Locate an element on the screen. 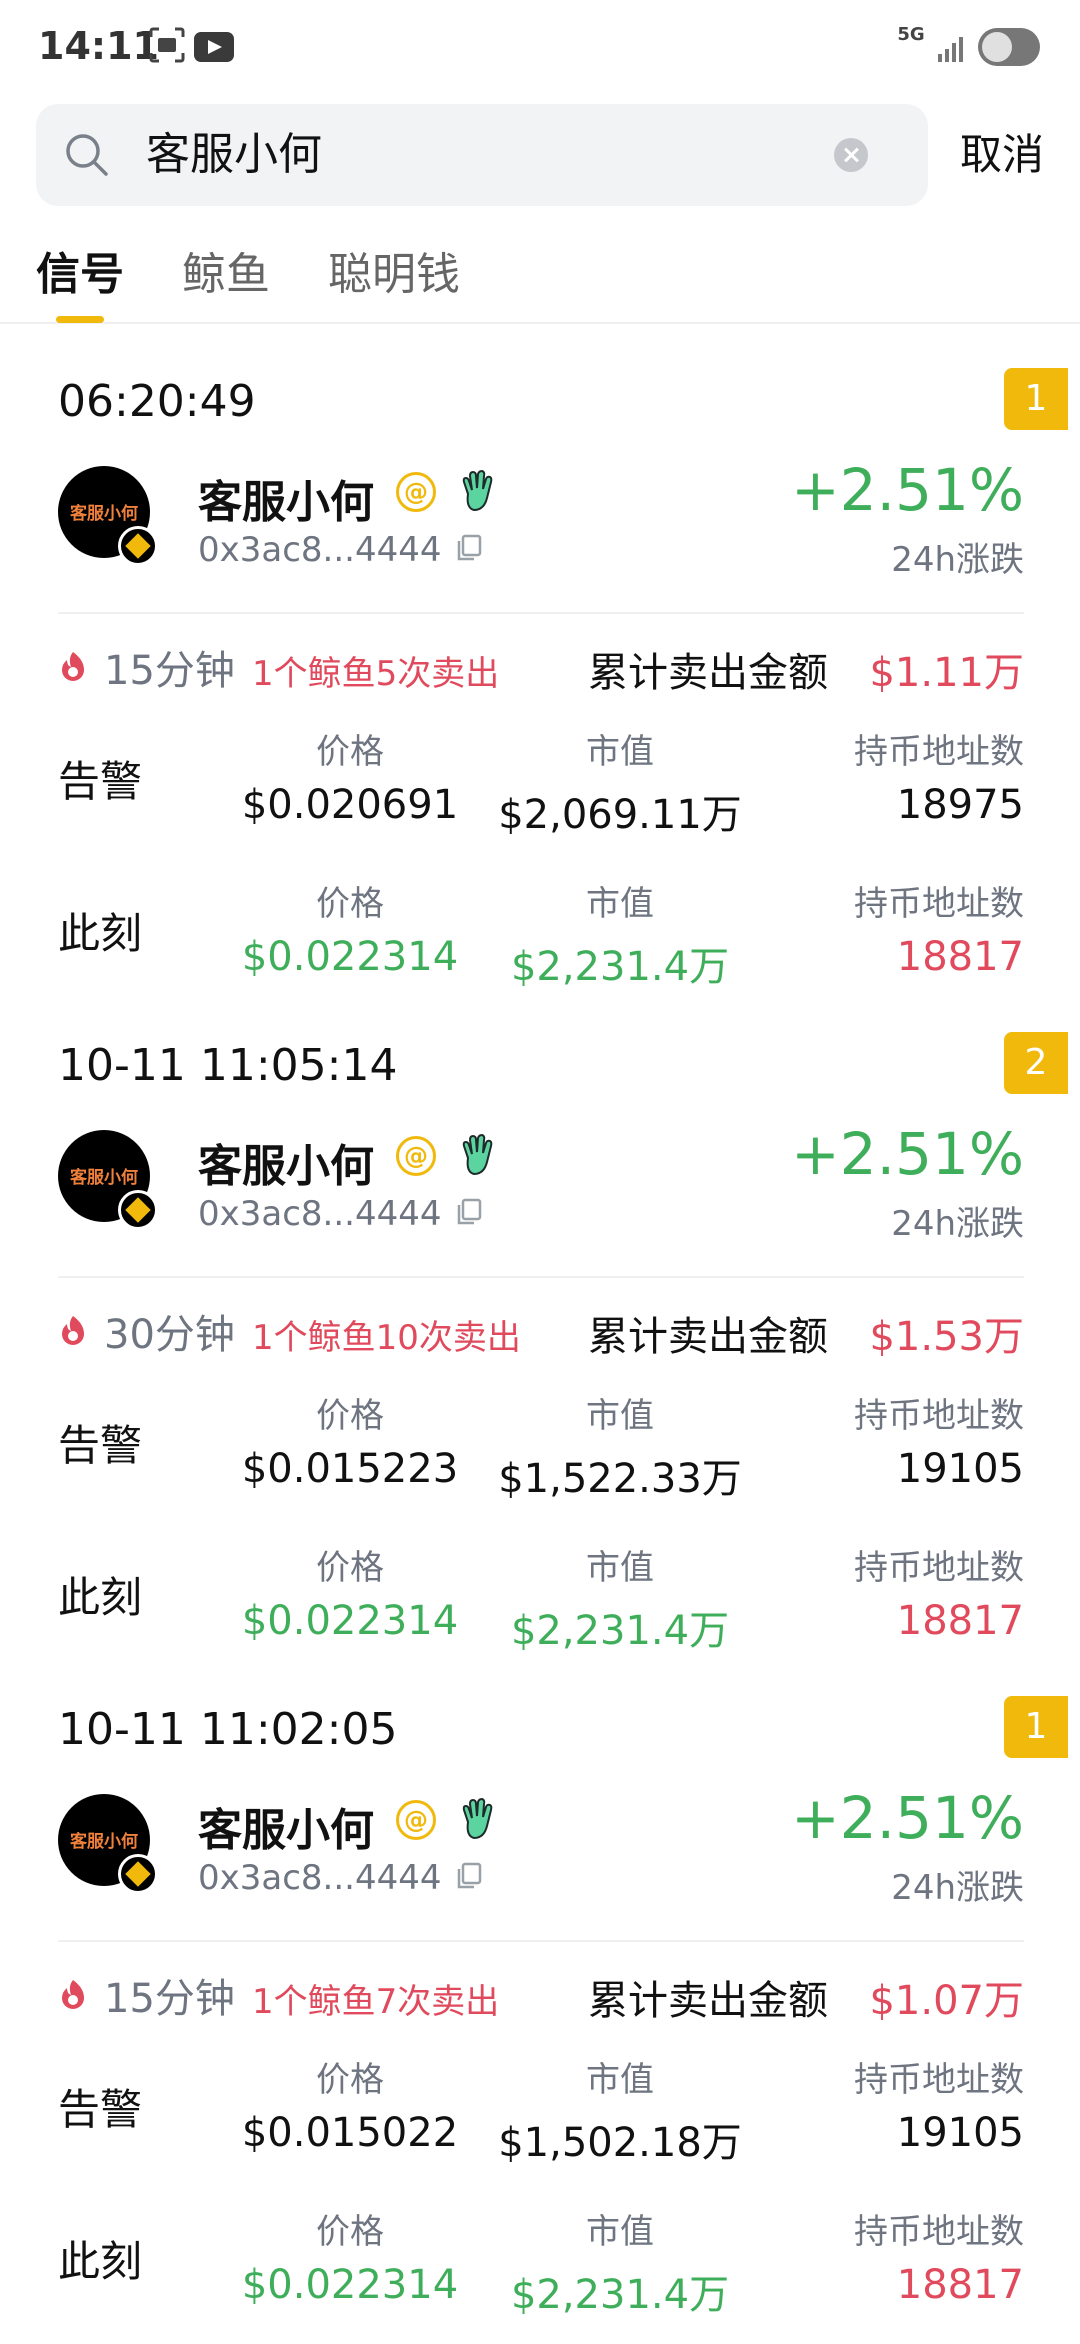  alert-market-cap: $1,522.33万 is located at coordinates (620, 1479).